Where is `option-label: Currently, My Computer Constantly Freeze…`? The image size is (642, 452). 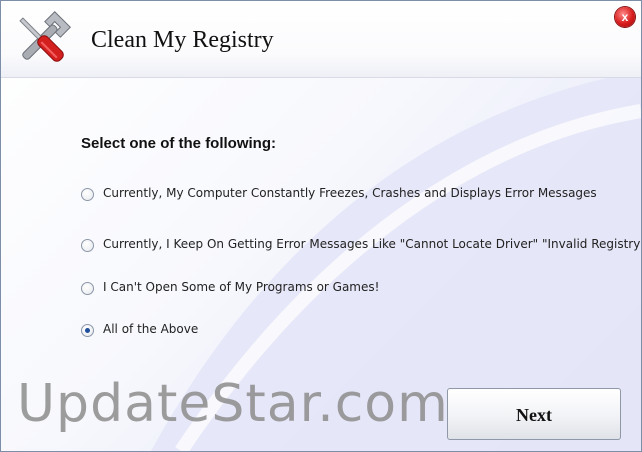 option-label: Currently, My Computer Constantly Freeze… is located at coordinates (350, 193).